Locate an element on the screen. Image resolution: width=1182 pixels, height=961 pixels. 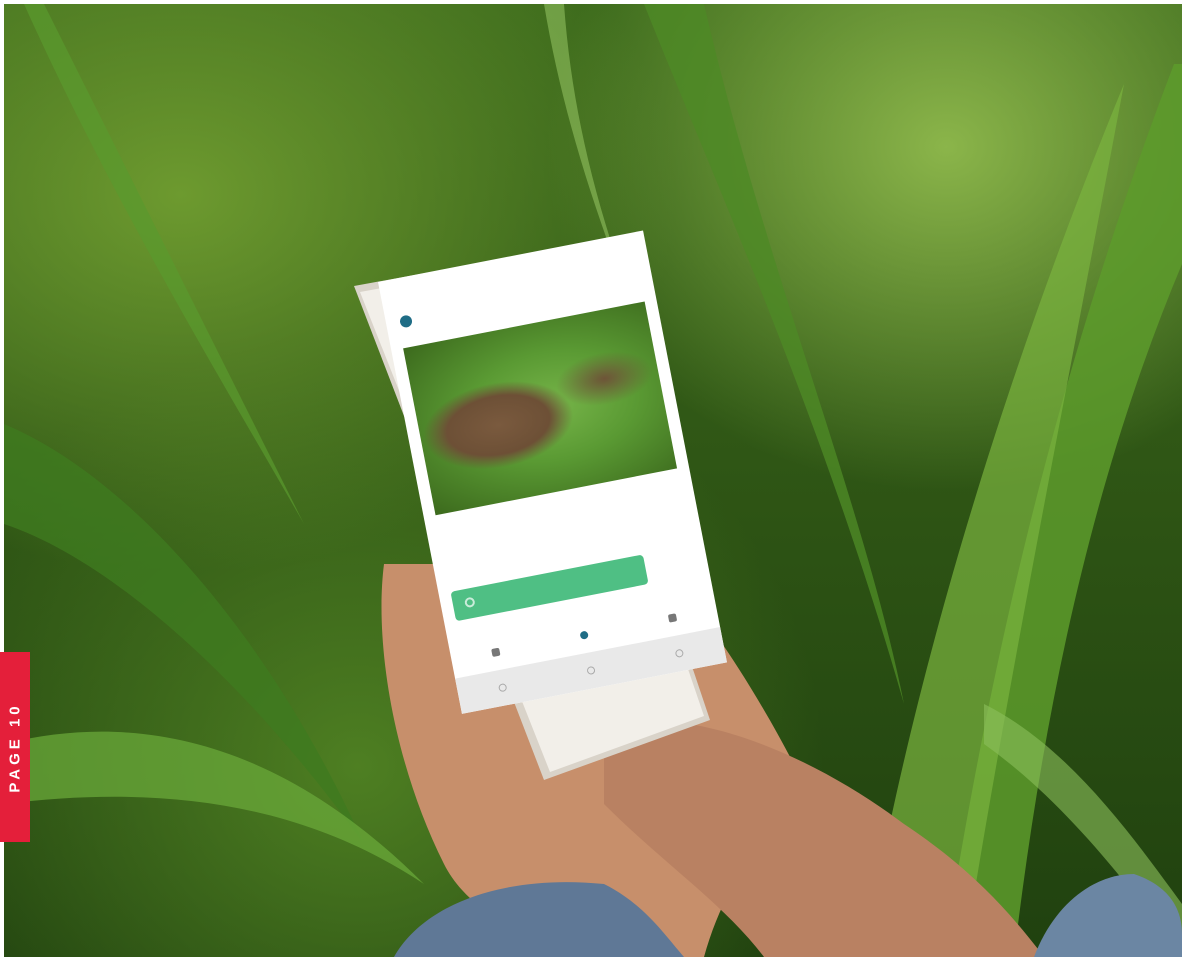
back-icon is located at coordinates (503, 687).